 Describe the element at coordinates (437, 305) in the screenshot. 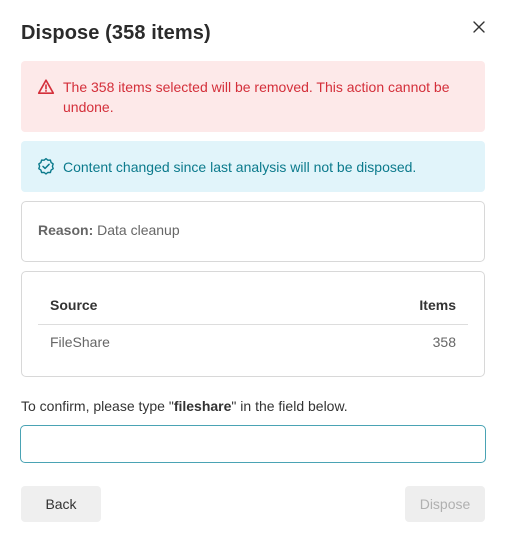

I see `column-header-items: Items` at that location.